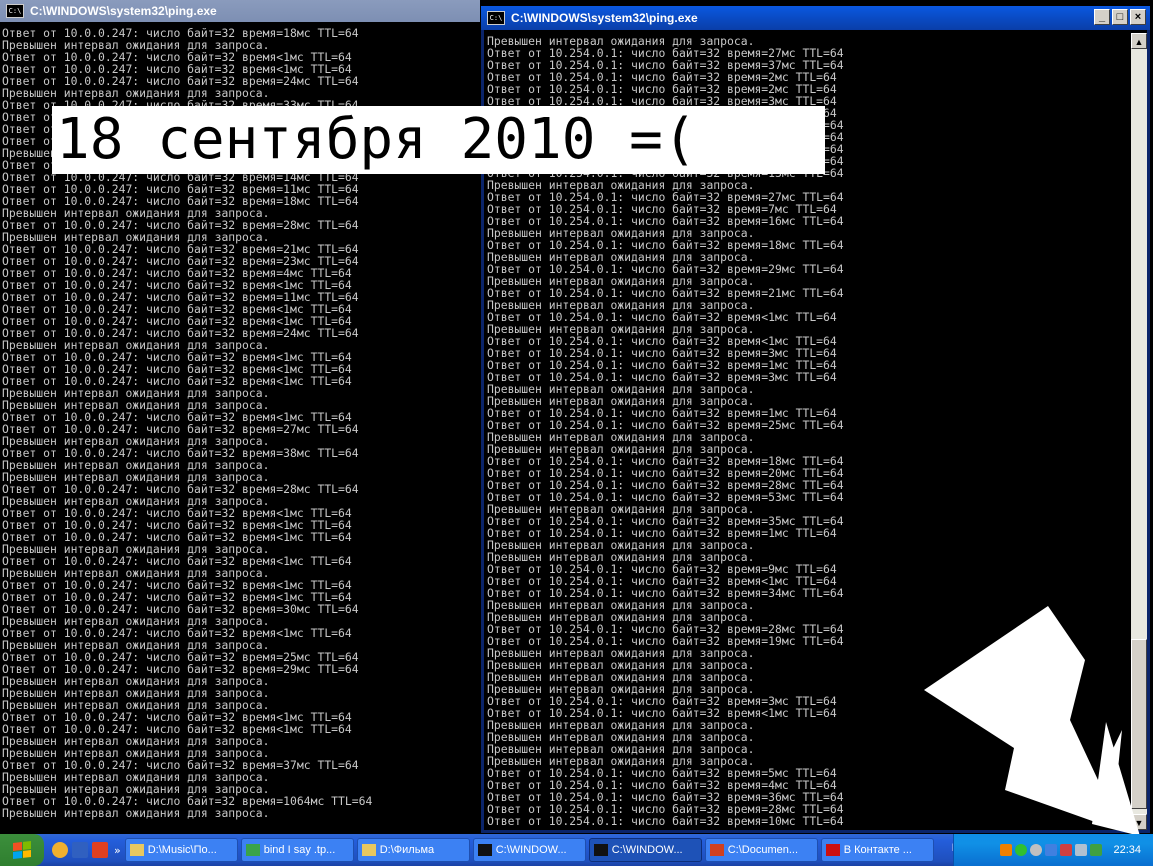  Describe the element at coordinates (240, 11) in the screenshot. I see `left-window-titlebar: C:\ C:\WINDOWS\system32\ping.exe` at that location.